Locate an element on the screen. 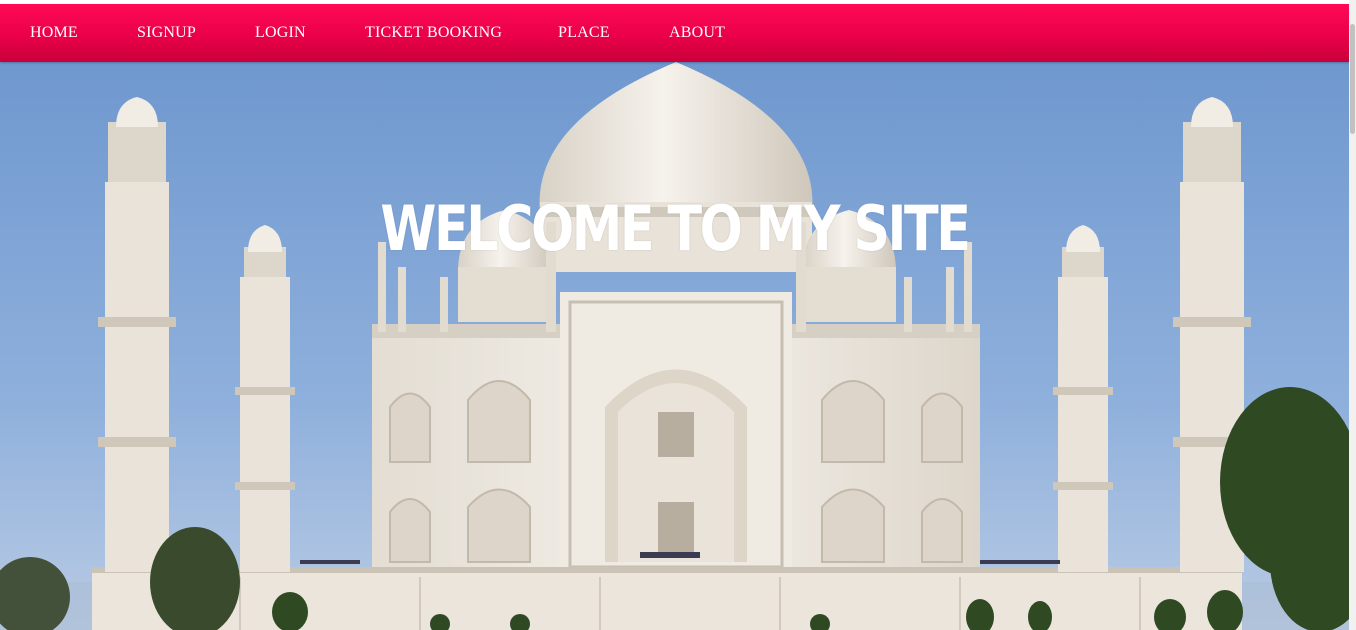 This screenshot has height=630, width=1356. nav-place: PLACE is located at coordinates (584, 33).